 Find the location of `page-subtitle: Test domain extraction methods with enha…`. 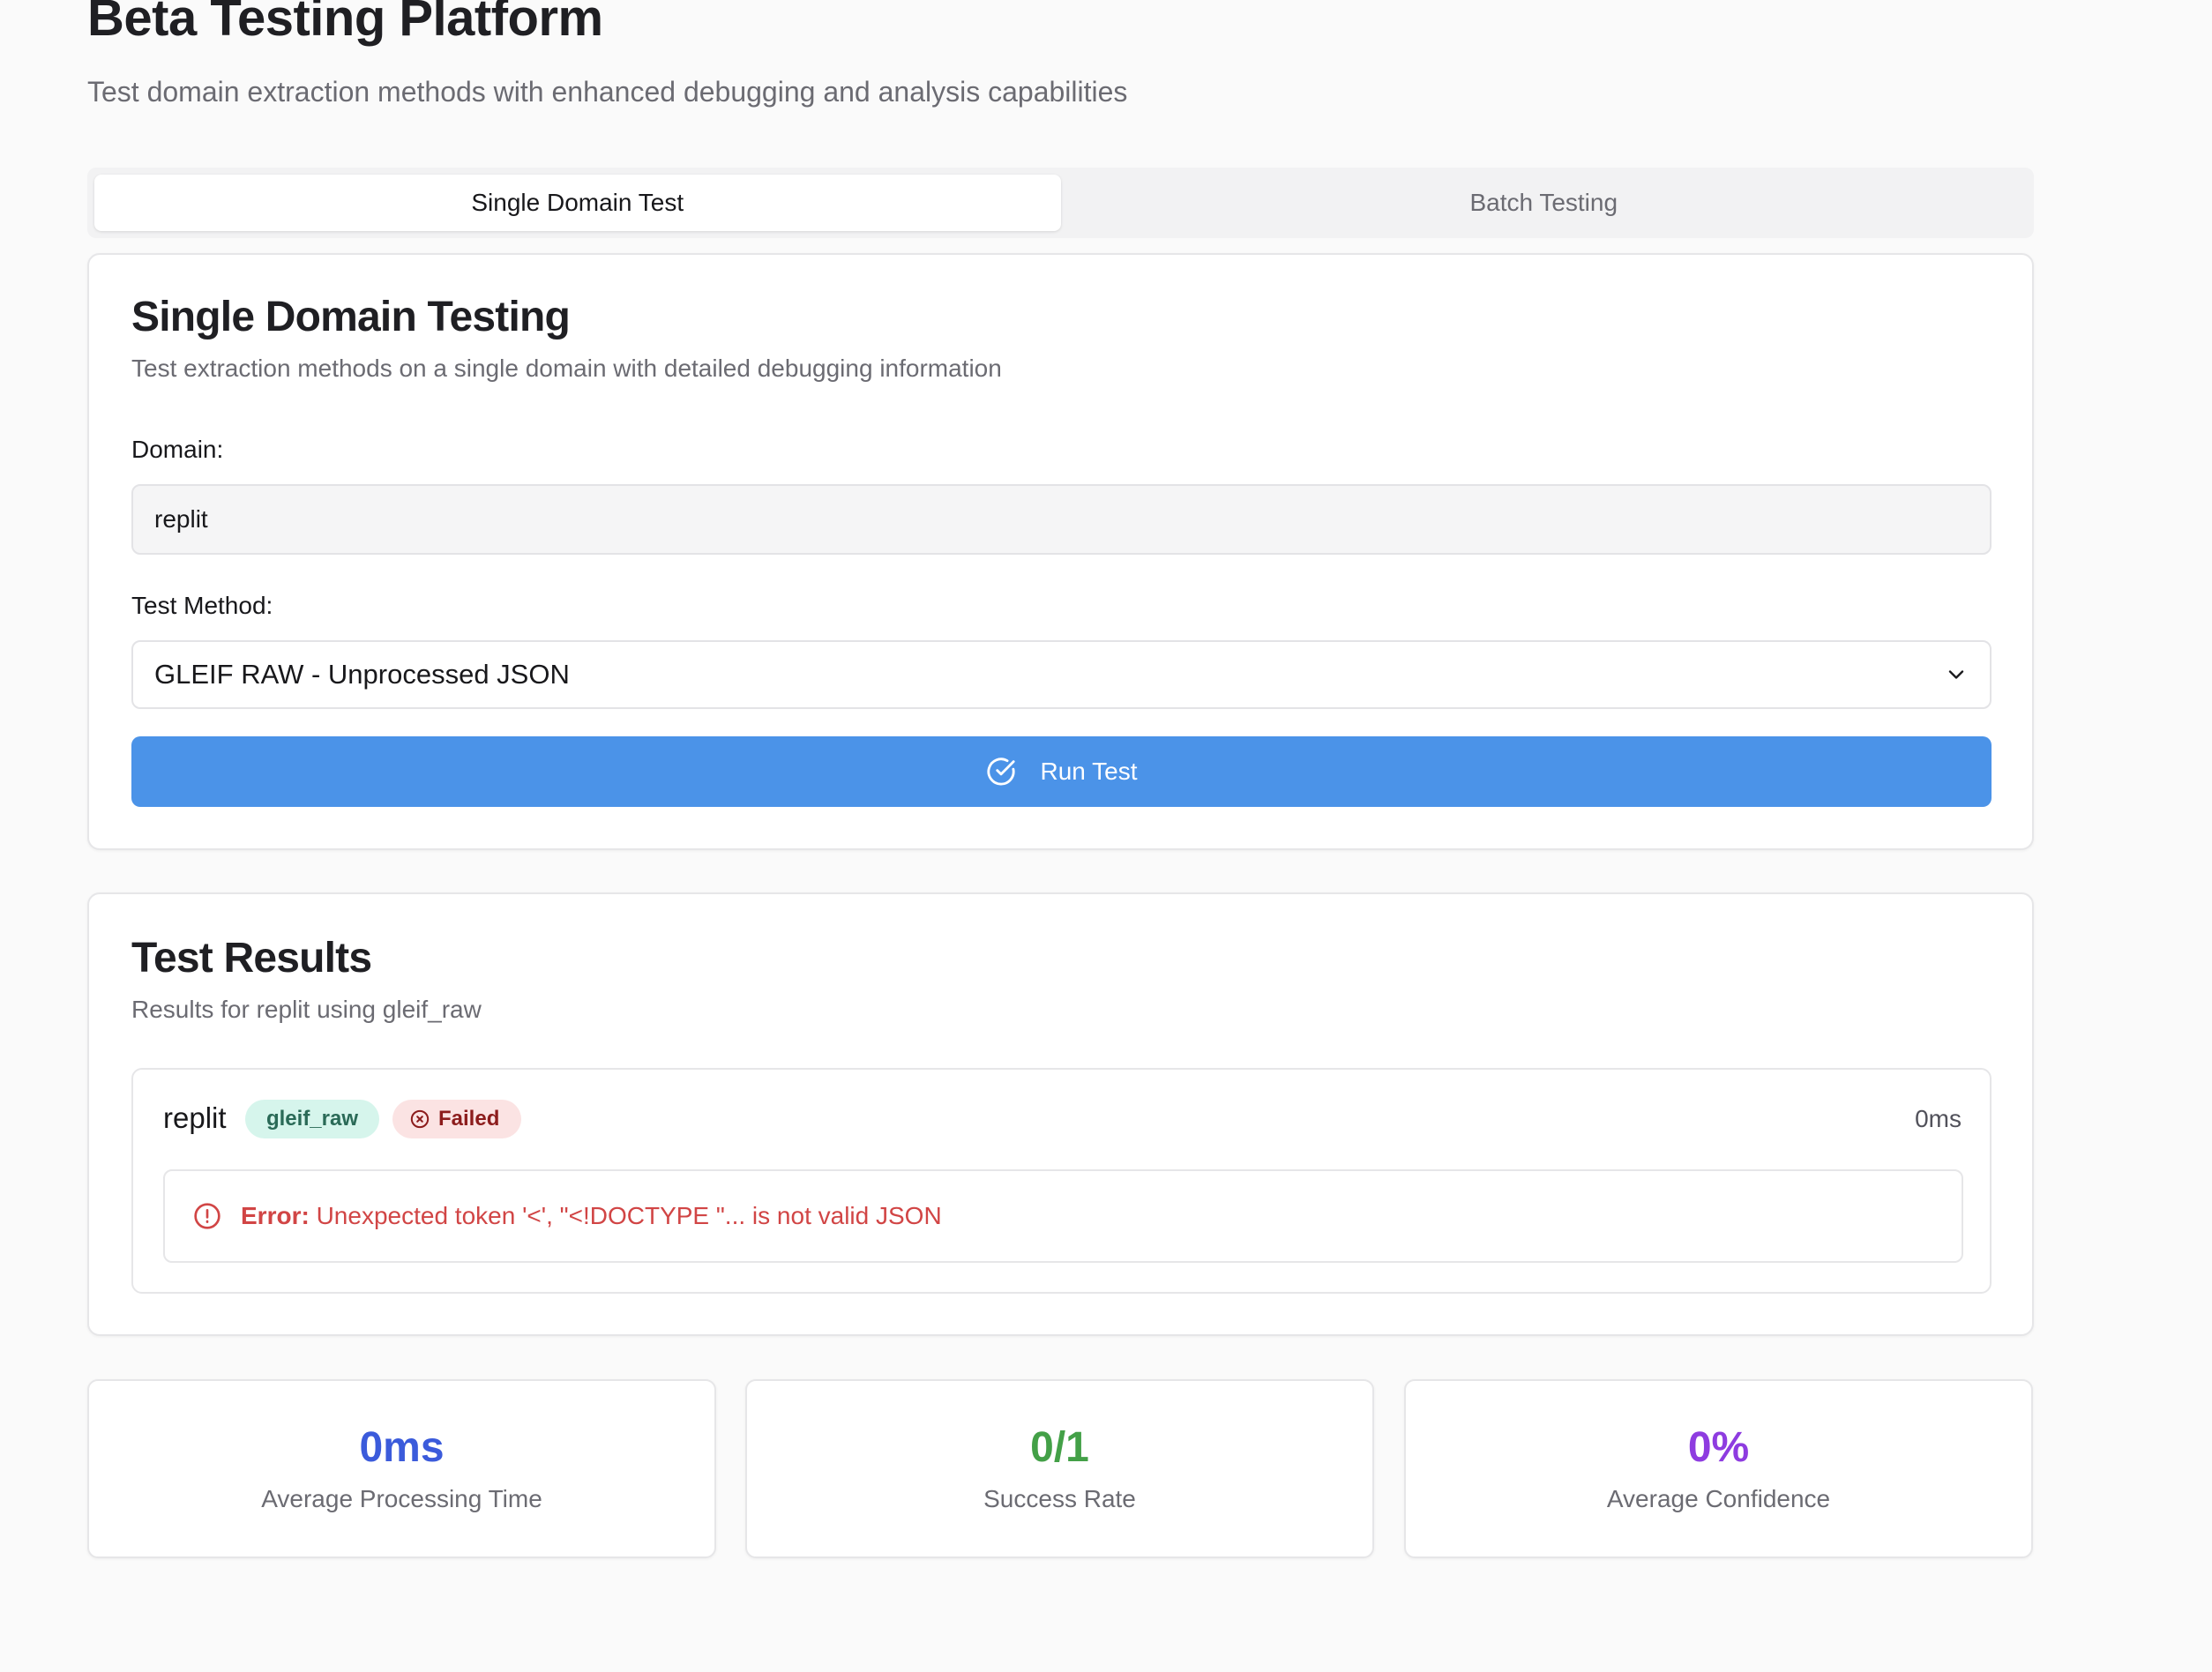

page-subtitle: Test domain extraction methods with enha… is located at coordinates (607, 92).